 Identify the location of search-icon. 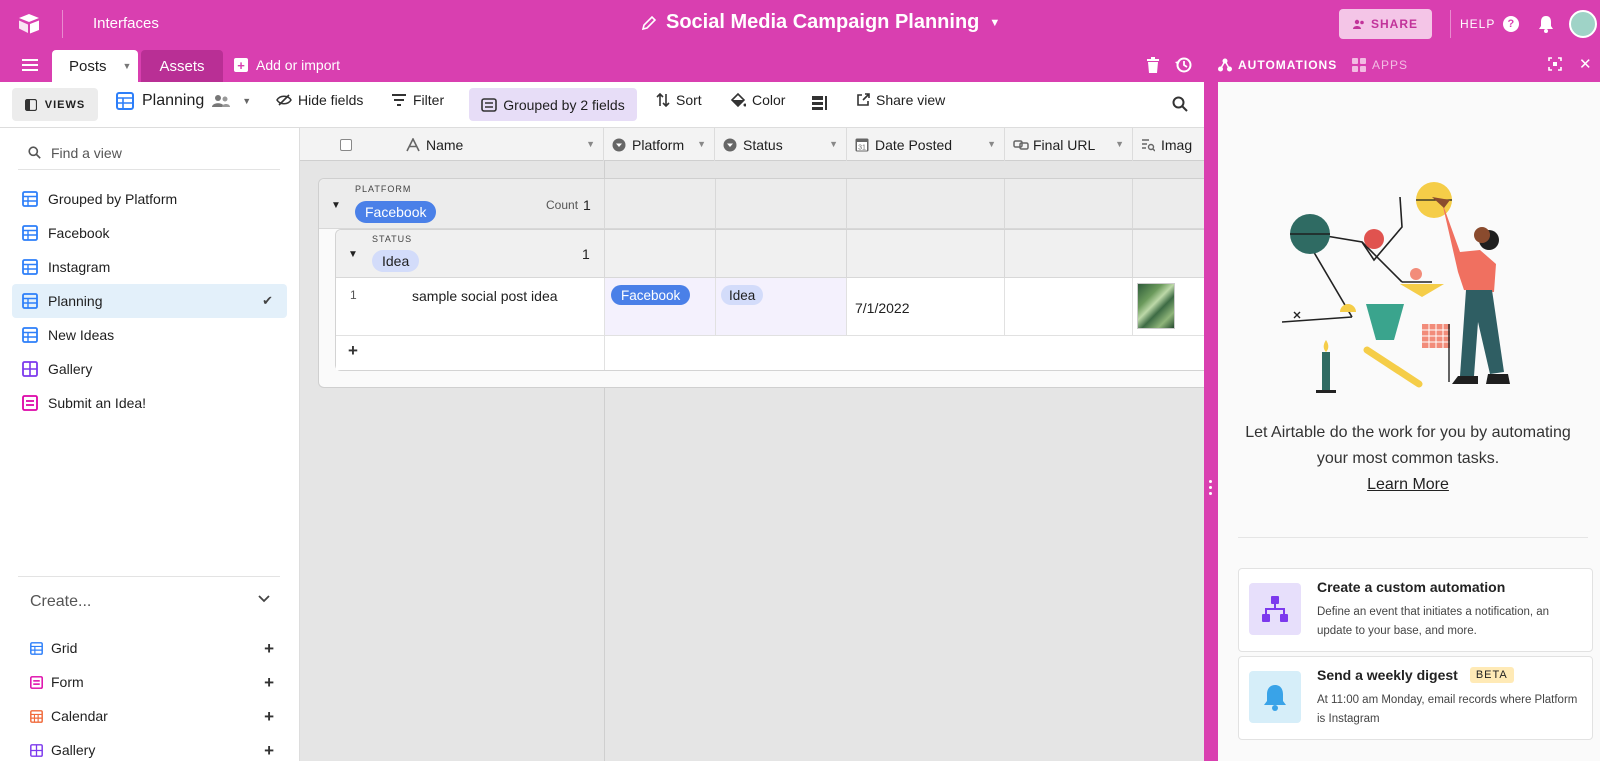
(1180, 104).